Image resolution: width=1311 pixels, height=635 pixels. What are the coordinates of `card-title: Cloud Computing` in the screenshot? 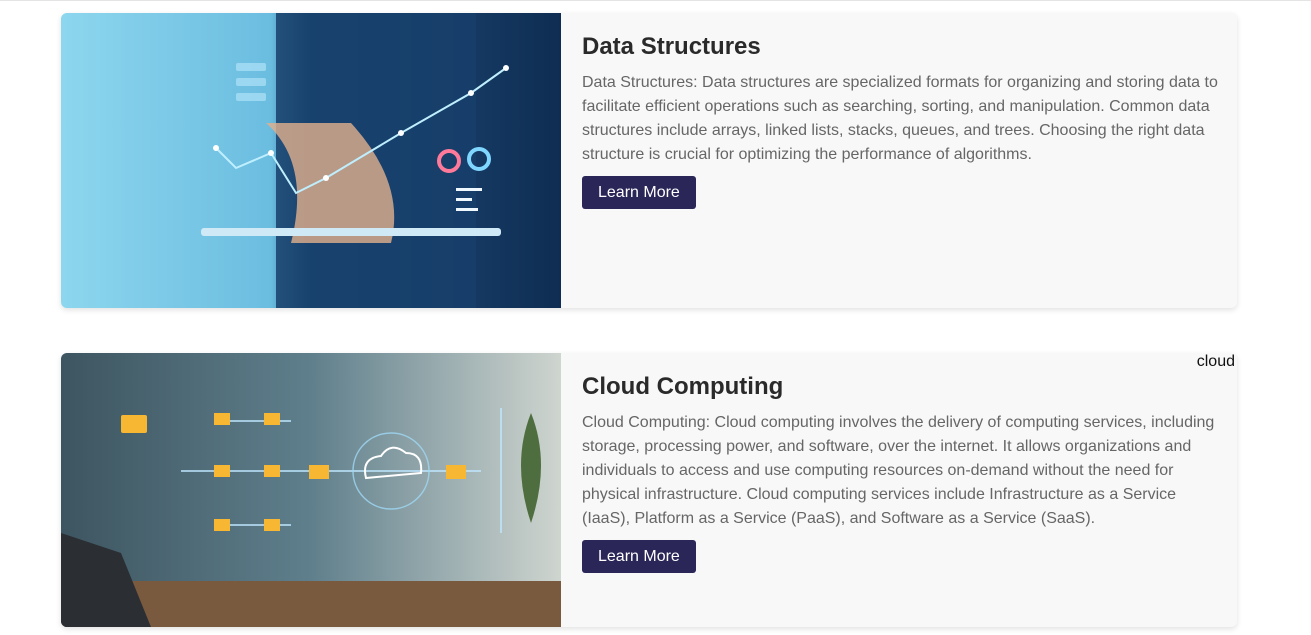 It's located at (683, 386).